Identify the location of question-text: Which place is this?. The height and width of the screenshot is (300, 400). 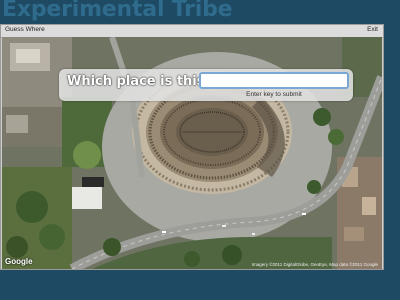
(140, 81).